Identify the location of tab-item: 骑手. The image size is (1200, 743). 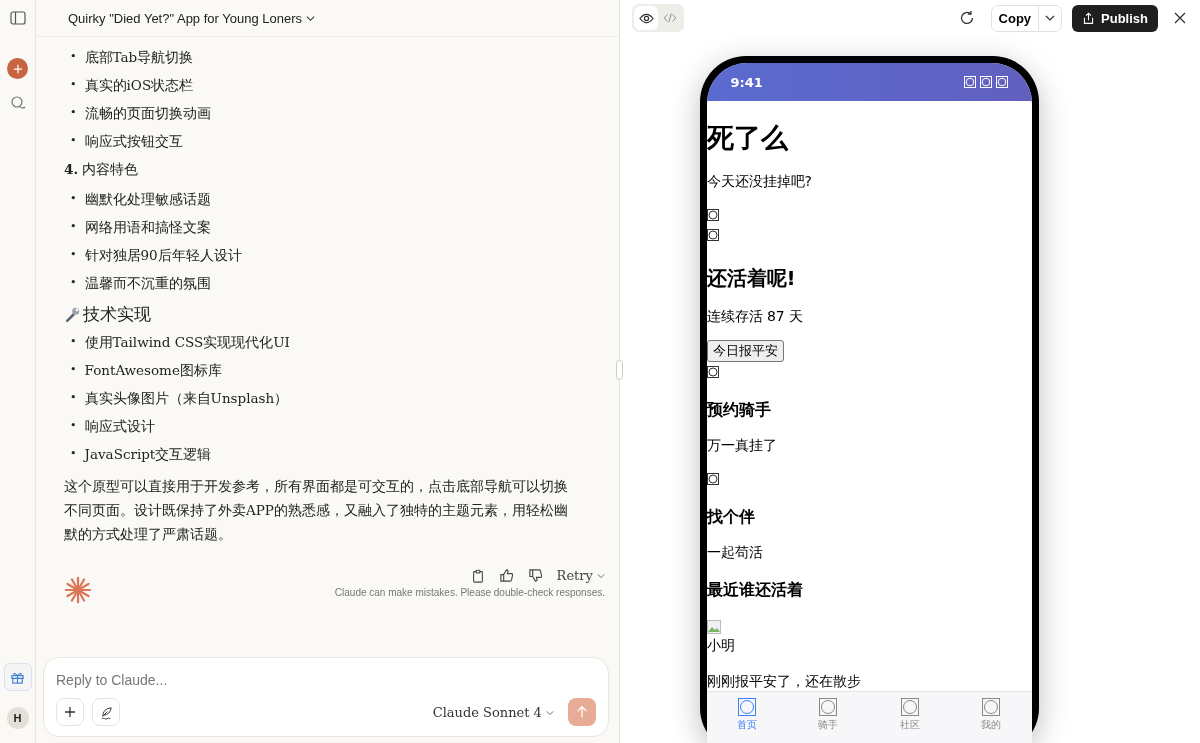
(828, 717).